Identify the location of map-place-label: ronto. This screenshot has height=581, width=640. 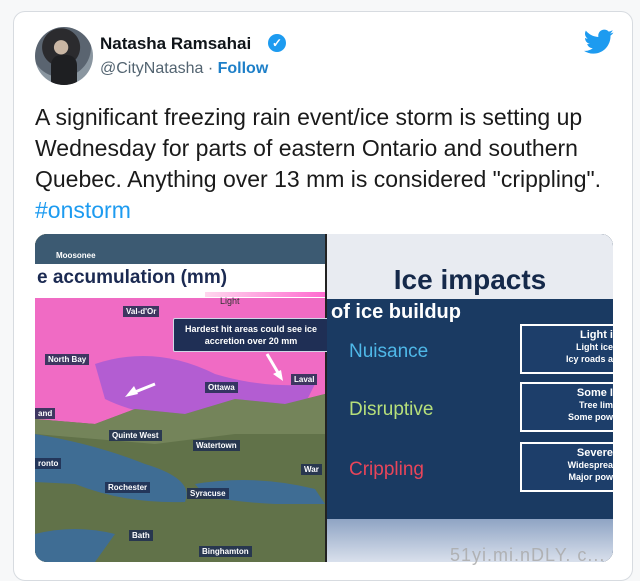
(48, 463).